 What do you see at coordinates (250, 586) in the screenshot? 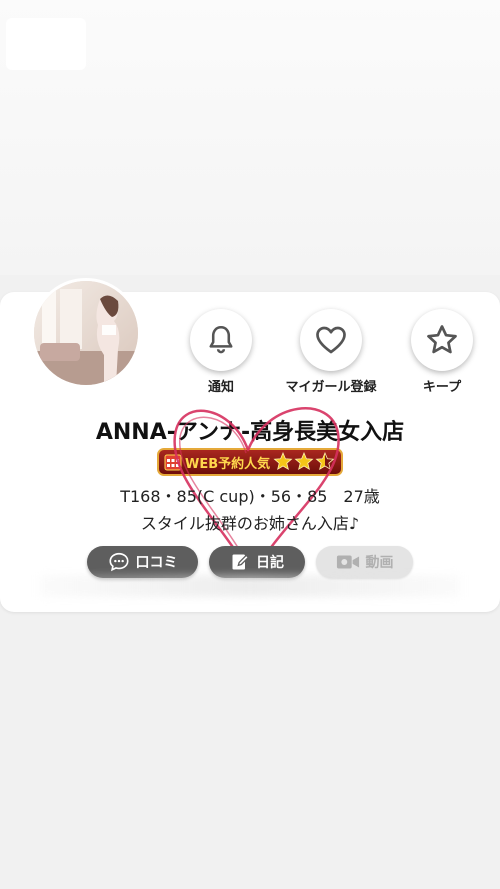
I see `blurred-text-row` at bounding box center [250, 586].